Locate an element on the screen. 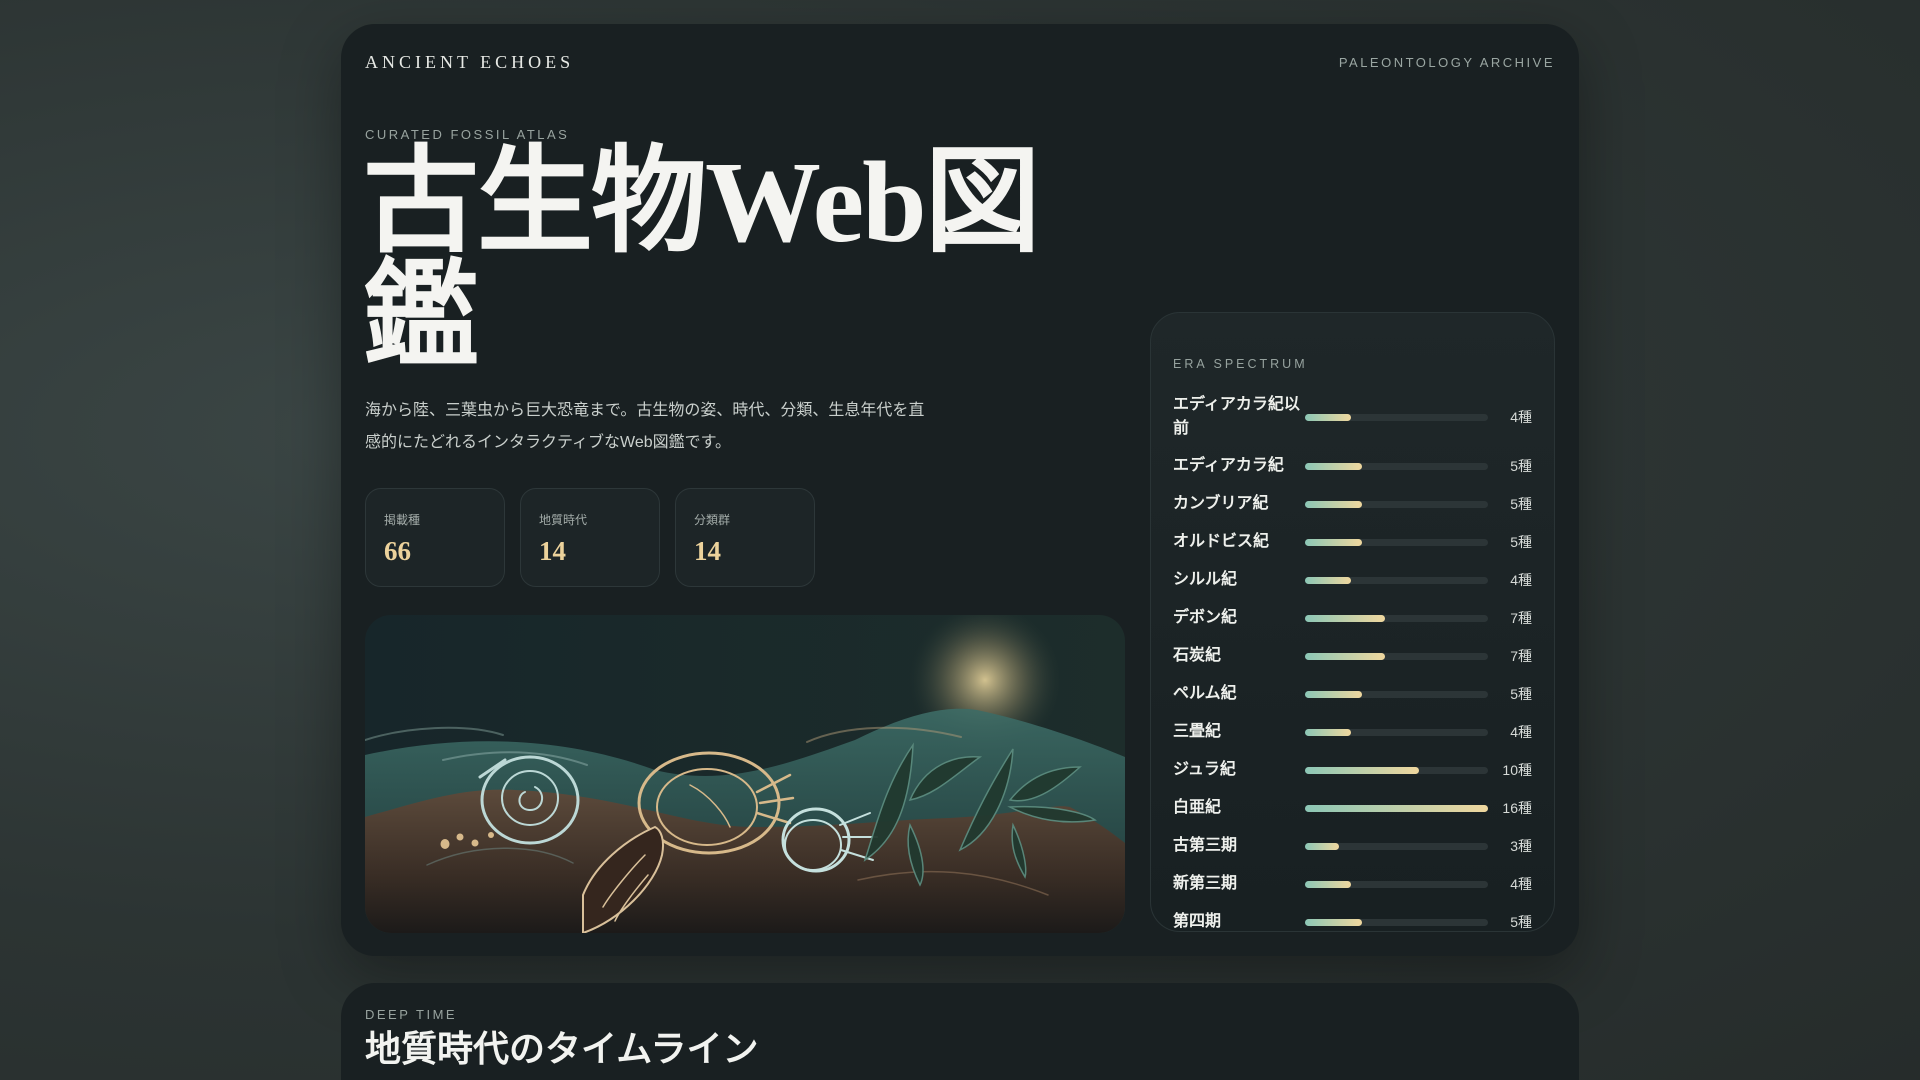 This screenshot has width=1920, height=1080. era-row: エディアカラ紀以前 4種 is located at coordinates (1352, 417).